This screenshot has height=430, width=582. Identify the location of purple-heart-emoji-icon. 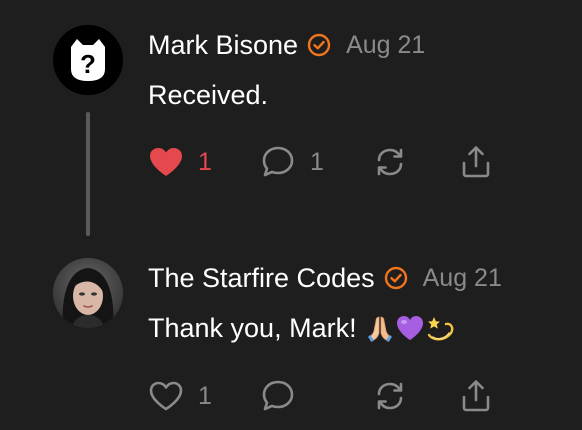
(409, 328).